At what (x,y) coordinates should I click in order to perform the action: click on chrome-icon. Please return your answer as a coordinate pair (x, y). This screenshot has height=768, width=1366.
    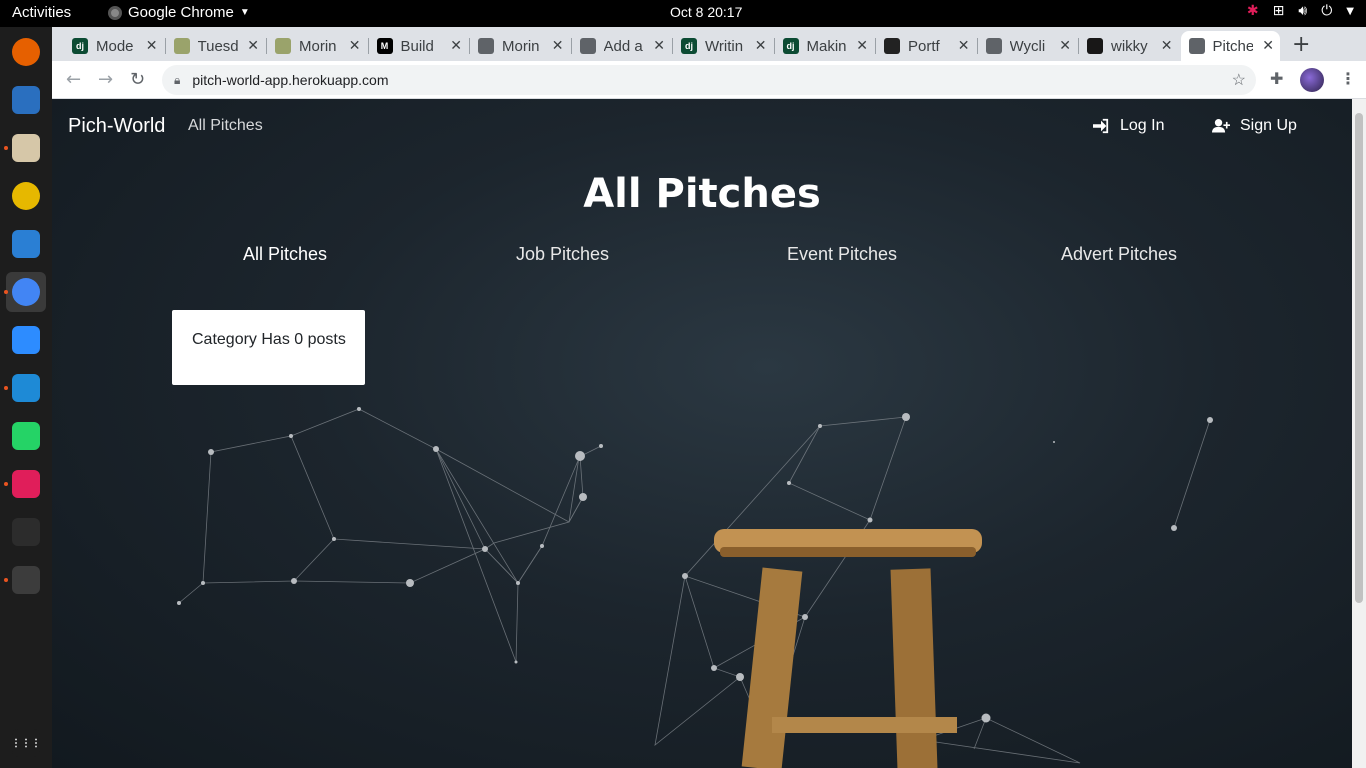
    Looking at the image, I should click on (26, 292).